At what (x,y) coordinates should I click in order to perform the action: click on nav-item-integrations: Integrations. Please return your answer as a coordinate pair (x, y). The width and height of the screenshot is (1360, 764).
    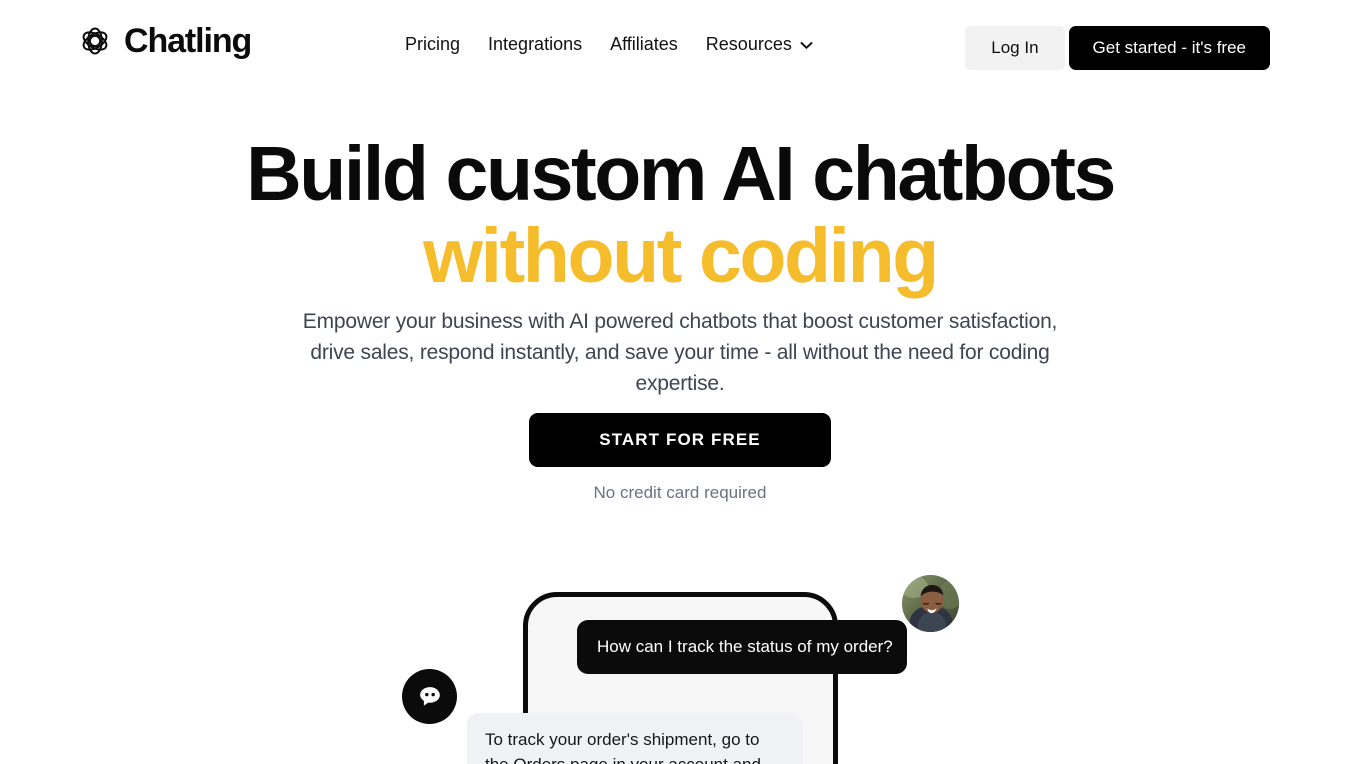
    Looking at the image, I should click on (535, 44).